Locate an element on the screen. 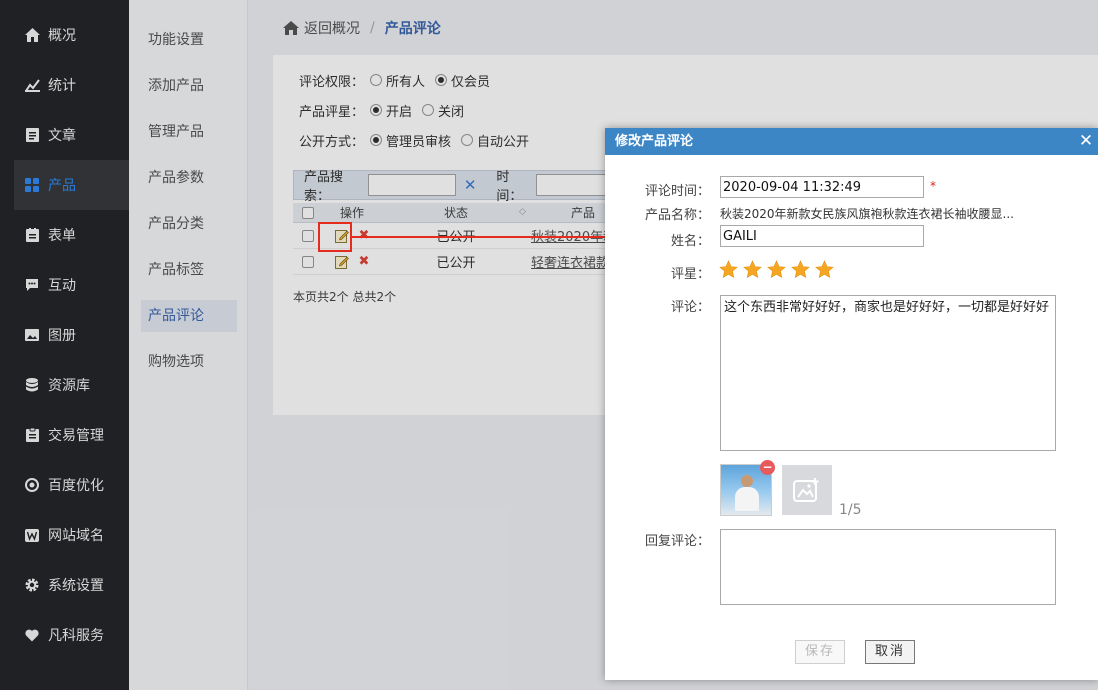 This screenshot has height=690, width=1098. sidebar-item-label: 表单 is located at coordinates (62, 236).